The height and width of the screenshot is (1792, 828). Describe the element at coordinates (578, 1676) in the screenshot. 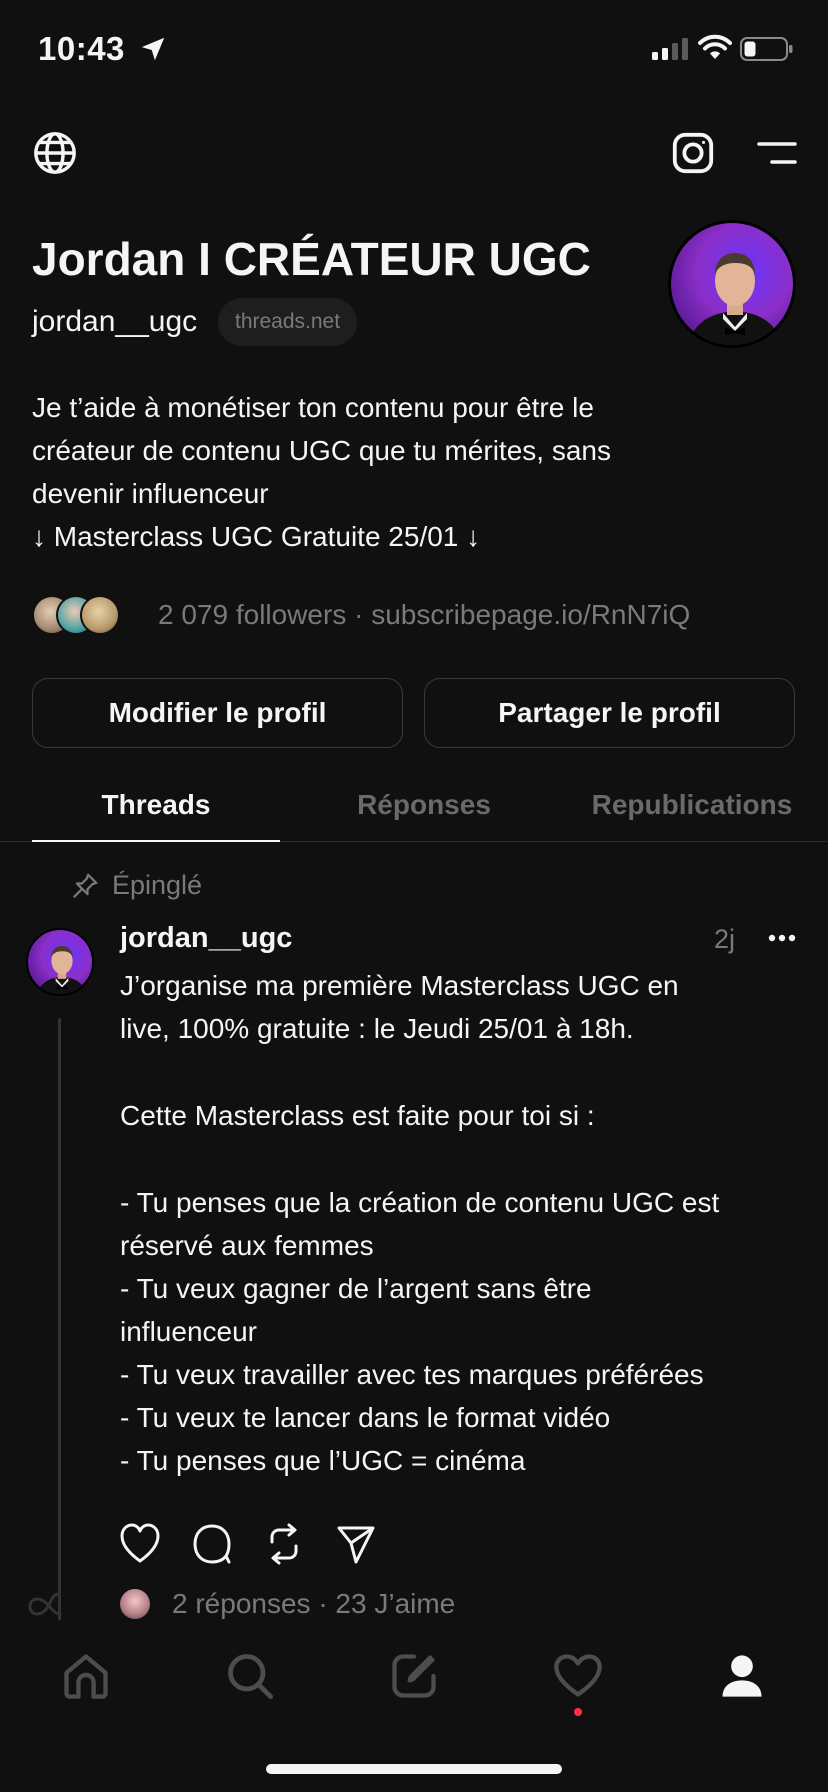

I see `activity-heart-icon` at that location.